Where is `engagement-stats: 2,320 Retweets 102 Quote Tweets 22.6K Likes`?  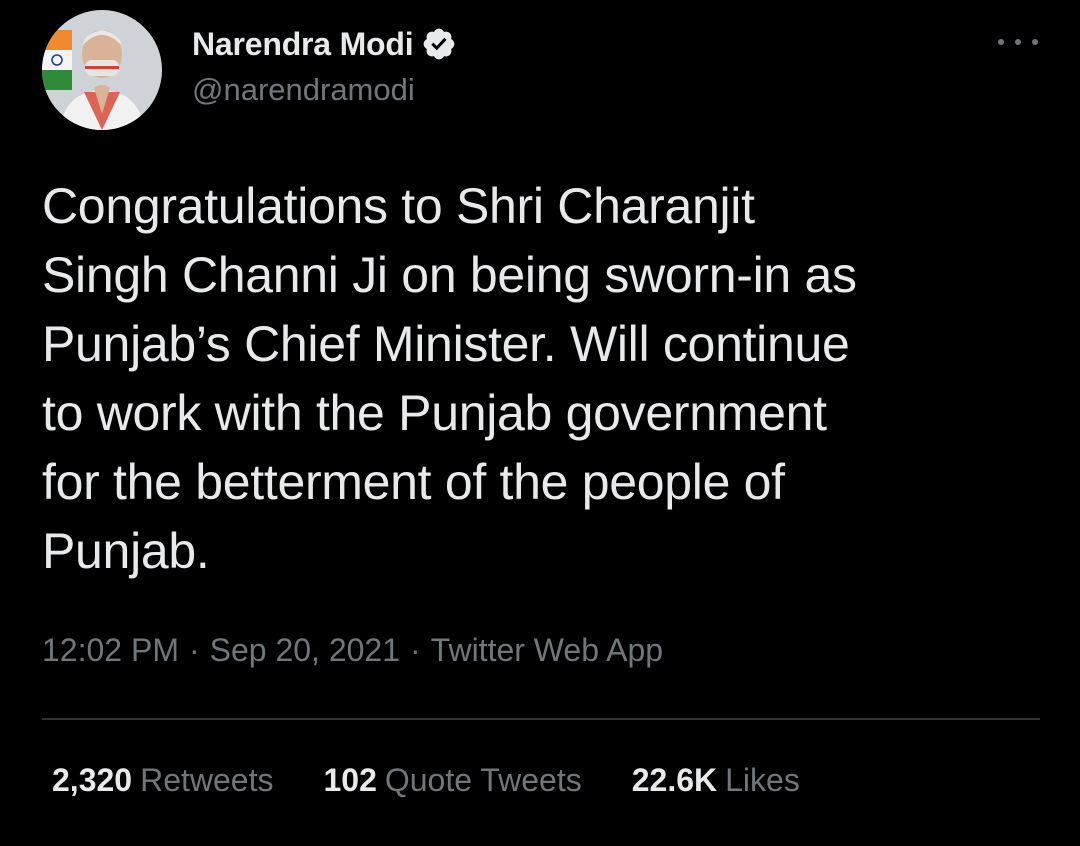 engagement-stats: 2,320 Retweets 102 Quote Tweets 22.6K Likes is located at coordinates (451, 780).